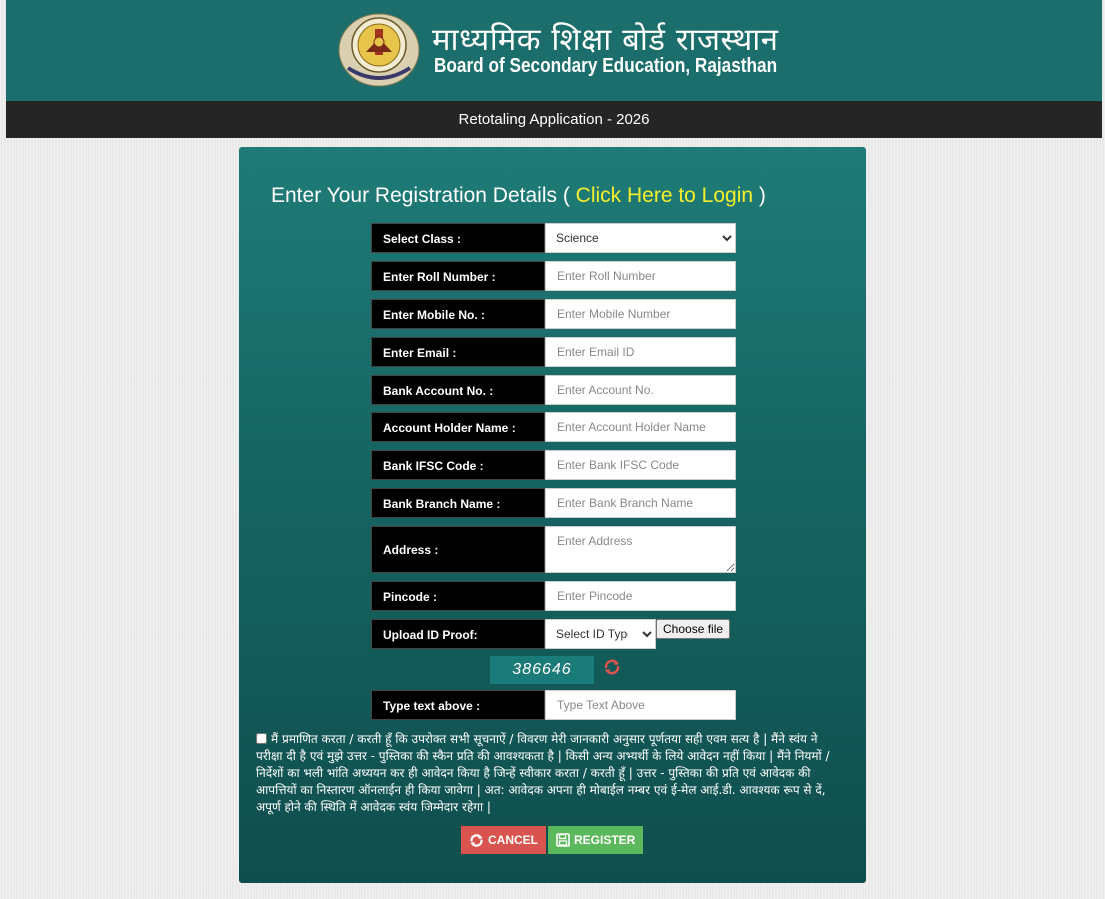 The width and height of the screenshot is (1105, 899). I want to click on cancel-button: CANCEL, so click(503, 840).